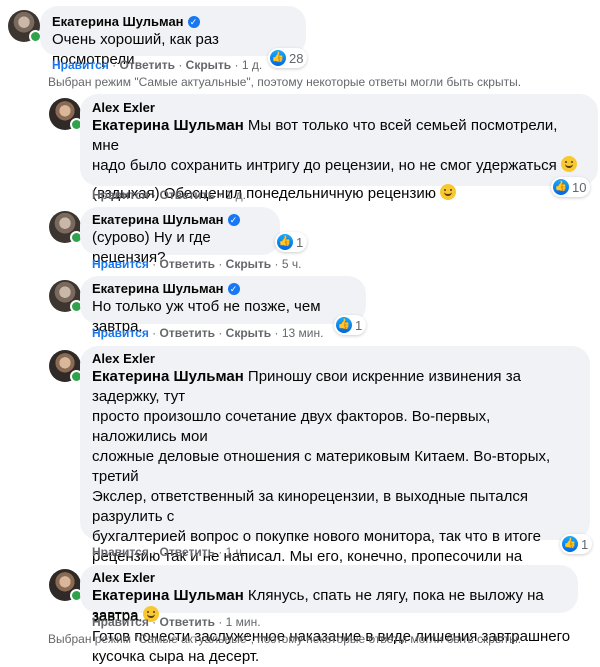 The width and height of the screenshot is (600, 667). I want to click on comment-actions: Нравится · Ответить · Скрыть · 1 д., so click(157, 65).